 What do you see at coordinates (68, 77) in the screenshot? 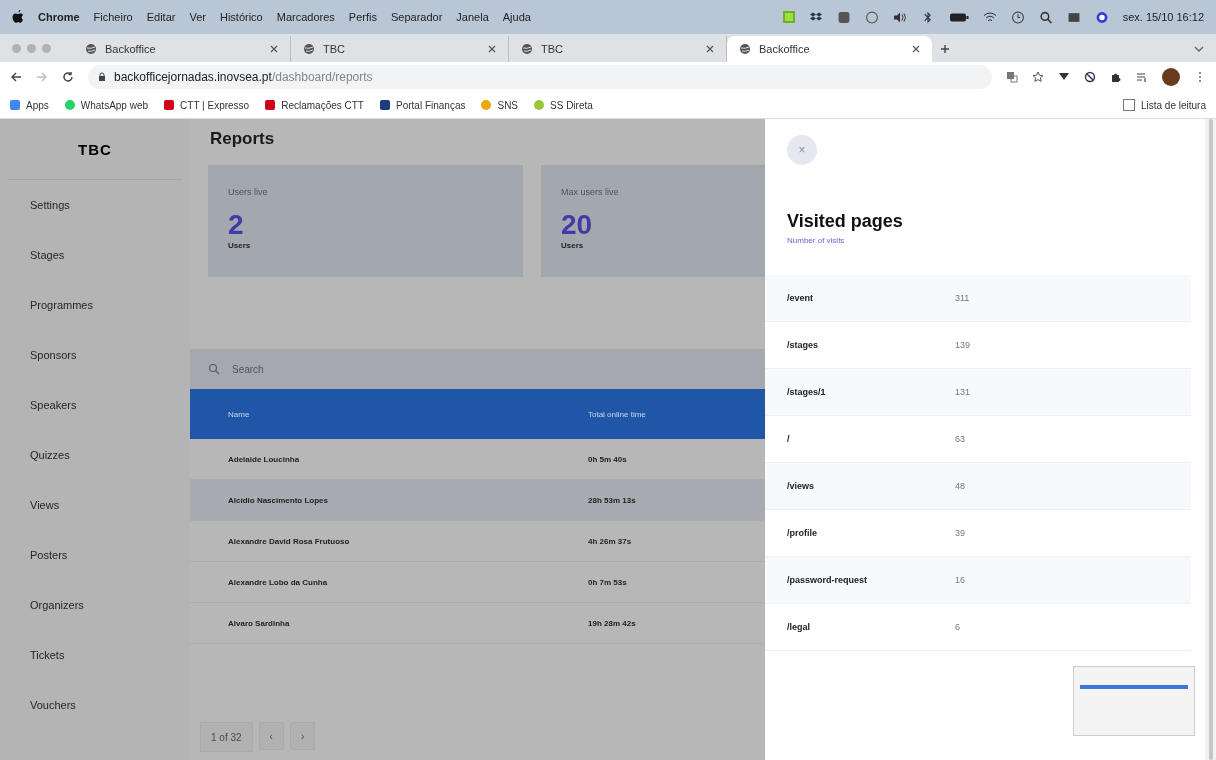
I see `reload-icon` at bounding box center [68, 77].